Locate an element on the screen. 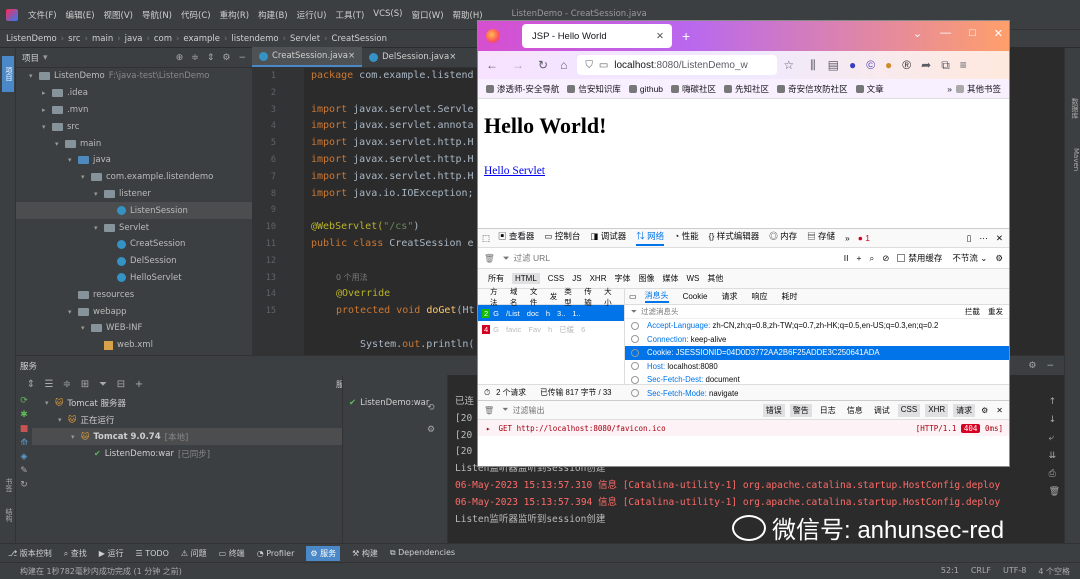 Image resolution: width=1080 pixels, height=579 pixels. status-item: 4 个空格 is located at coordinates (1054, 571).